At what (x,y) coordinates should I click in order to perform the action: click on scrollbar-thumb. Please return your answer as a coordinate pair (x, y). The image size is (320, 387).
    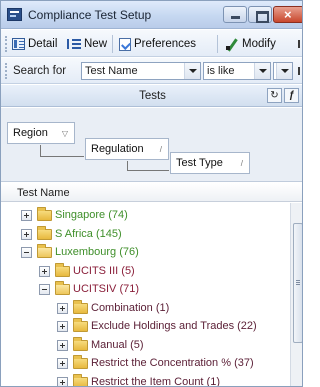
    Looking at the image, I should click on (297, 283).